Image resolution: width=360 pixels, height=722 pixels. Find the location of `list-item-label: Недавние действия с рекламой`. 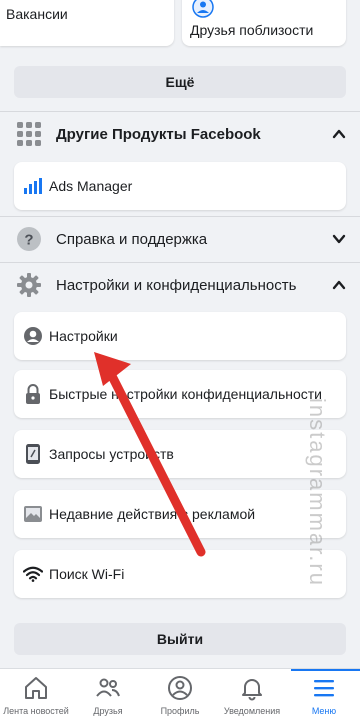

list-item-label: Недавние действия с рекламой is located at coordinates (152, 514).